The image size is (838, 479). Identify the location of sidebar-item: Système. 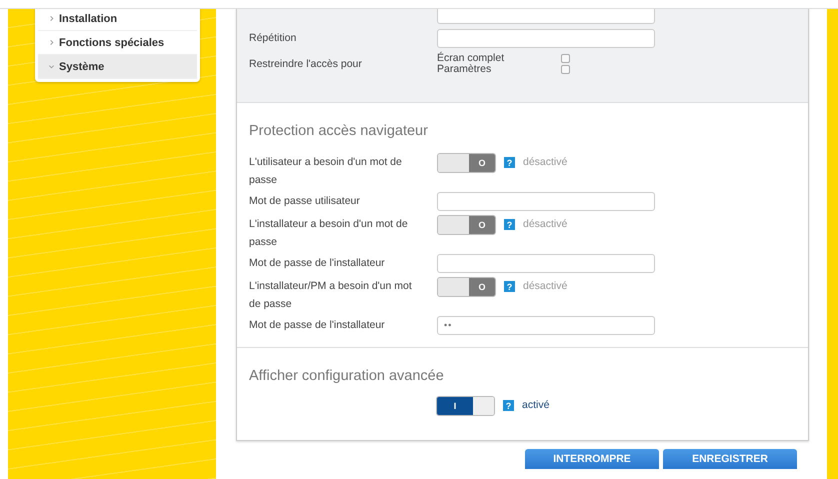
(117, 67).